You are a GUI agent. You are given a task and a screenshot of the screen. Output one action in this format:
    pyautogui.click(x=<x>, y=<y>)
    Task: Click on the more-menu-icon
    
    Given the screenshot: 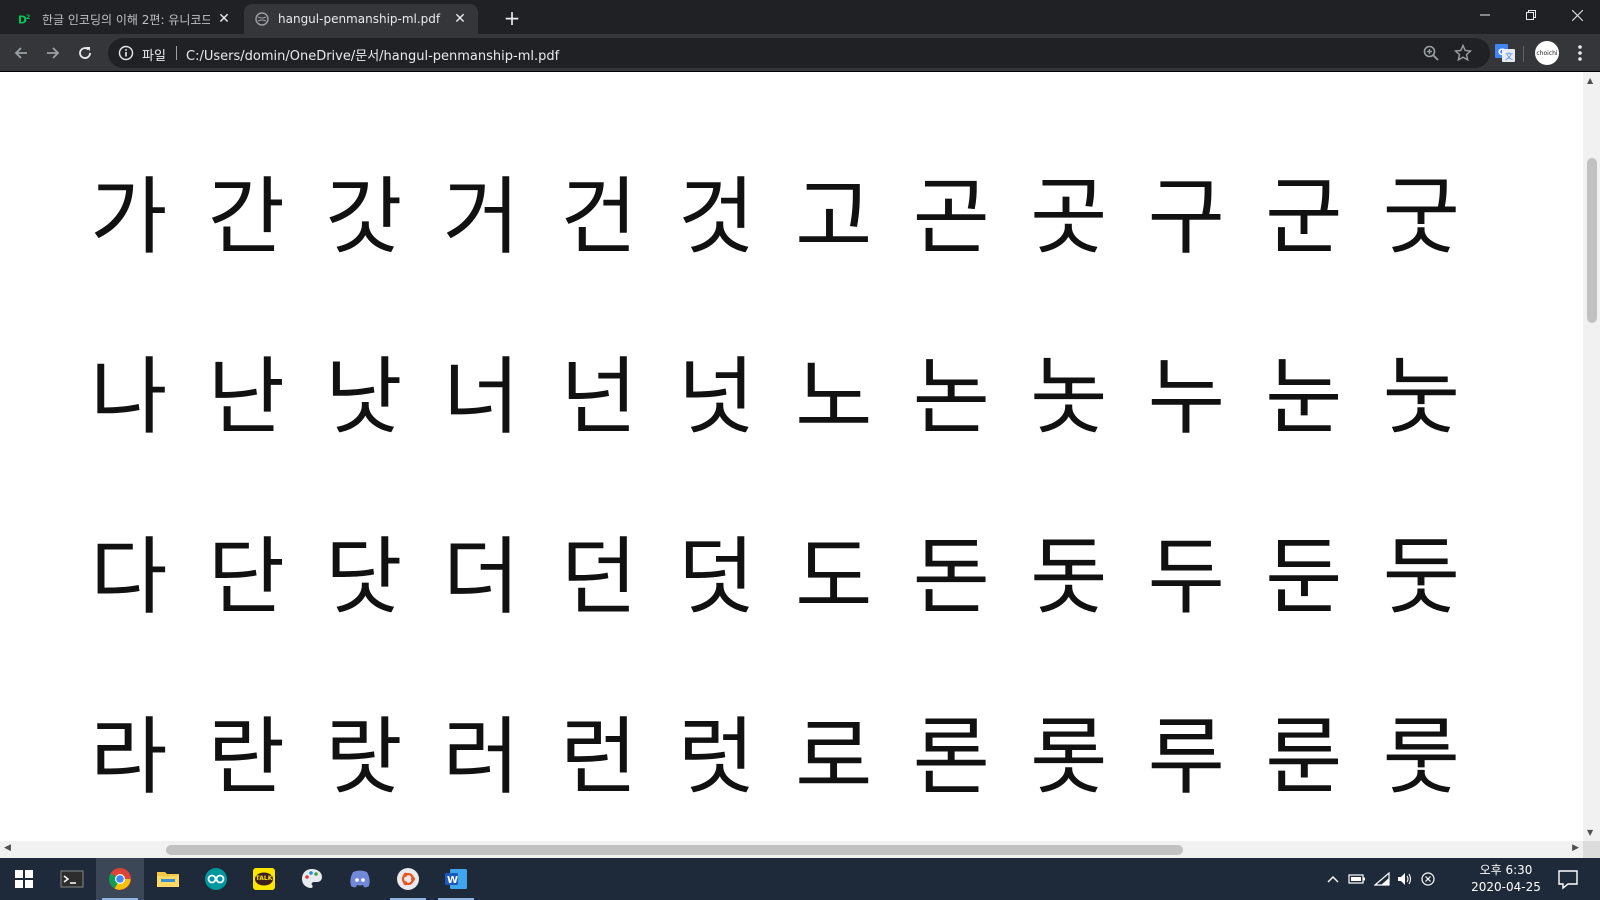 What is the action you would take?
    pyautogui.click(x=1580, y=53)
    